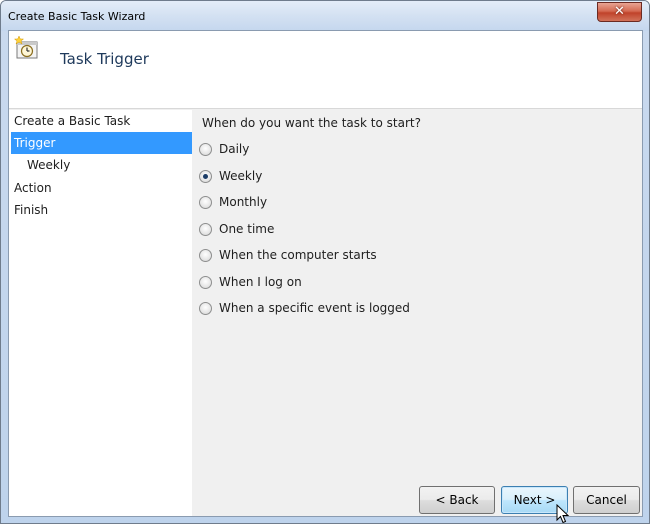  What do you see at coordinates (72, 121) in the screenshot?
I see `step-label: Create a Basic Task` at bounding box center [72, 121].